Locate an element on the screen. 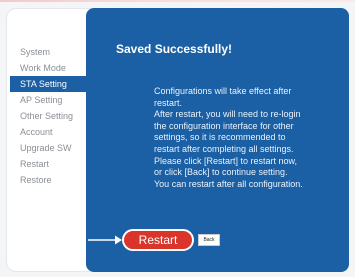 The image size is (355, 277). sidebar-item-ap-setting: AP Setting is located at coordinates (50, 100).